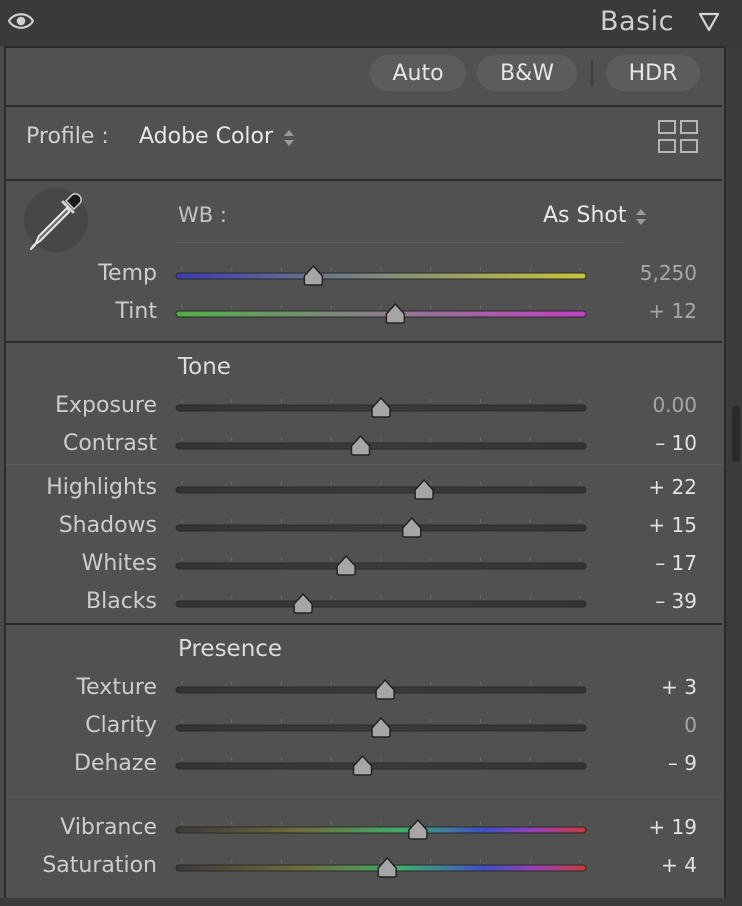  What do you see at coordinates (121, 725) in the screenshot?
I see `slider-label: Clarity` at bounding box center [121, 725].